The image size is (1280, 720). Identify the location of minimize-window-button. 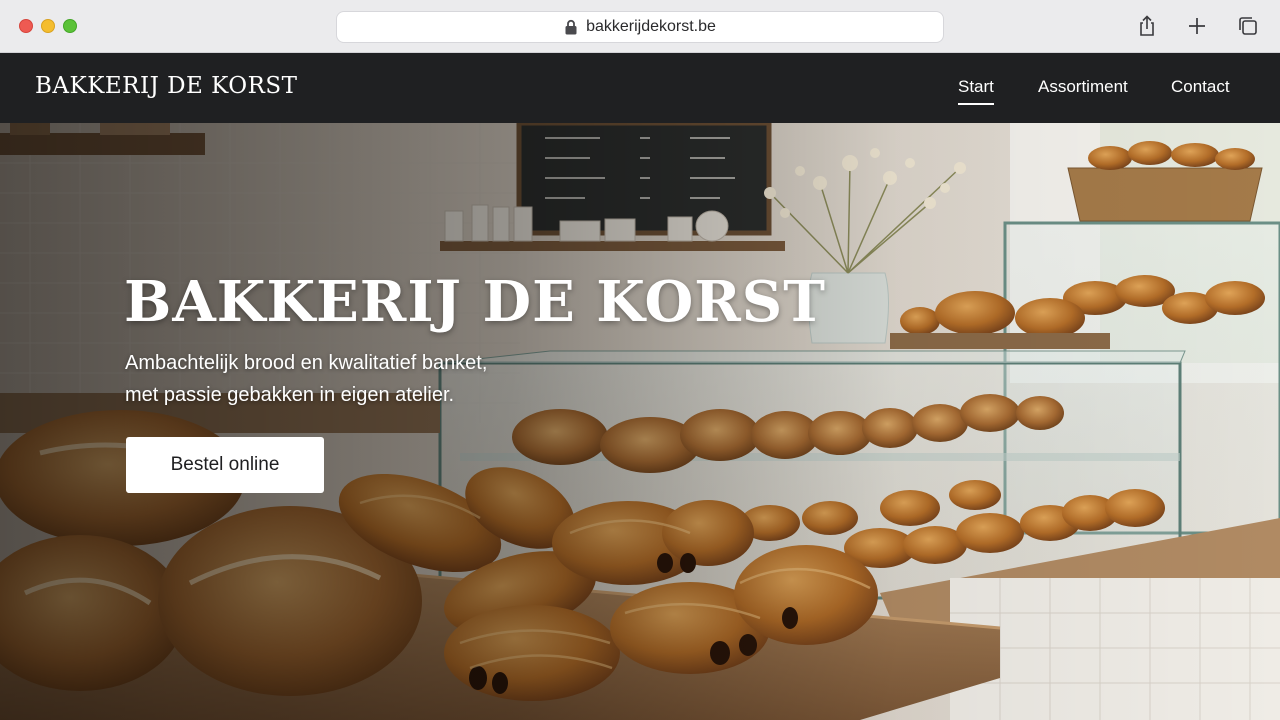
(48, 26).